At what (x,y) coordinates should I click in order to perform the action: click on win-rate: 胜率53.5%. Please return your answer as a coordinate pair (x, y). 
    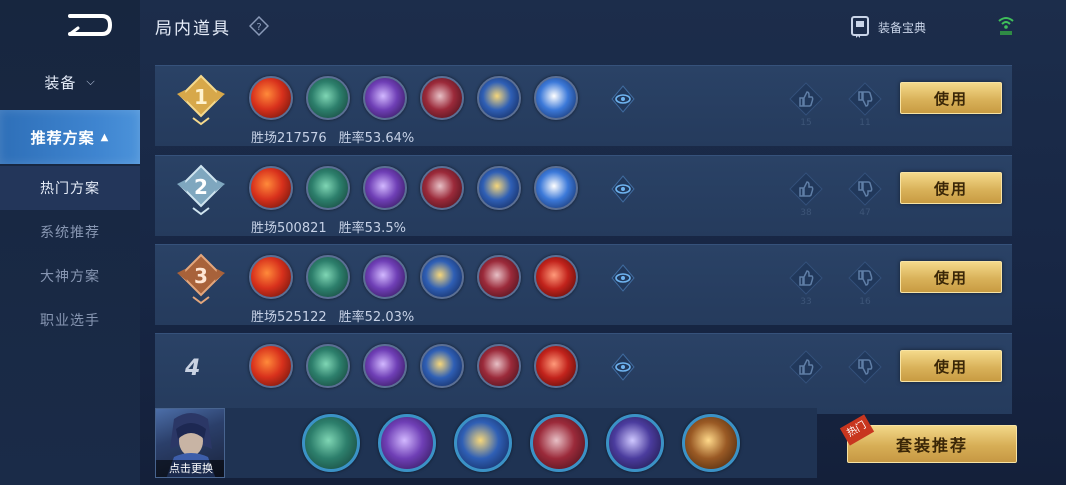
    Looking at the image, I should click on (372, 228).